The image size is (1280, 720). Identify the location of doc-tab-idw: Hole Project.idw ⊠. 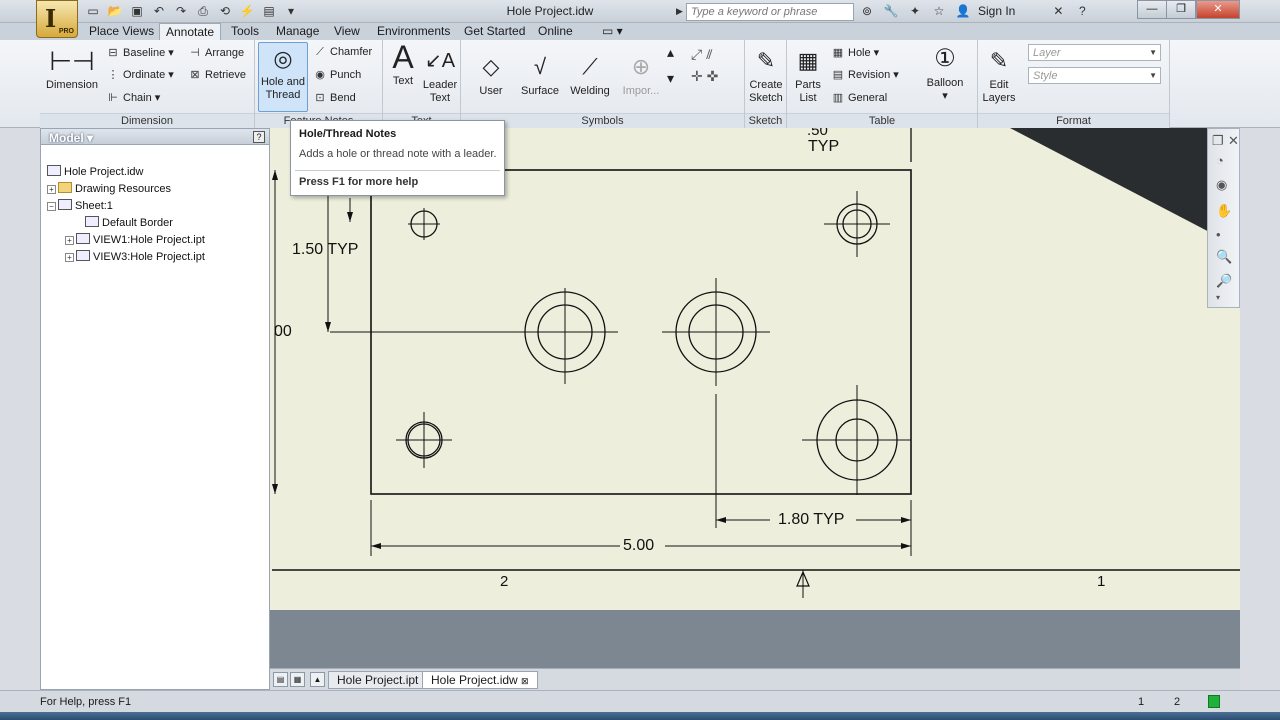
(480, 680).